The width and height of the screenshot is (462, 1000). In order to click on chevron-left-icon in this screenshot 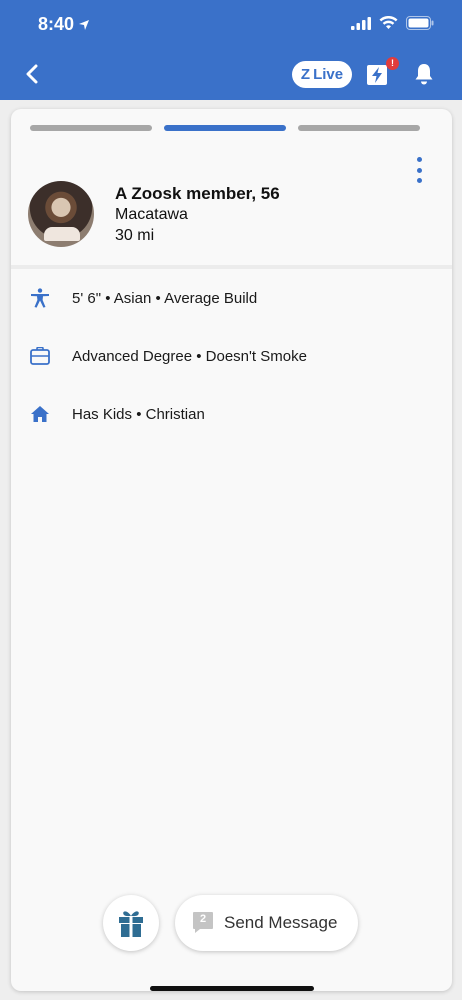, I will do `click(32, 74)`.